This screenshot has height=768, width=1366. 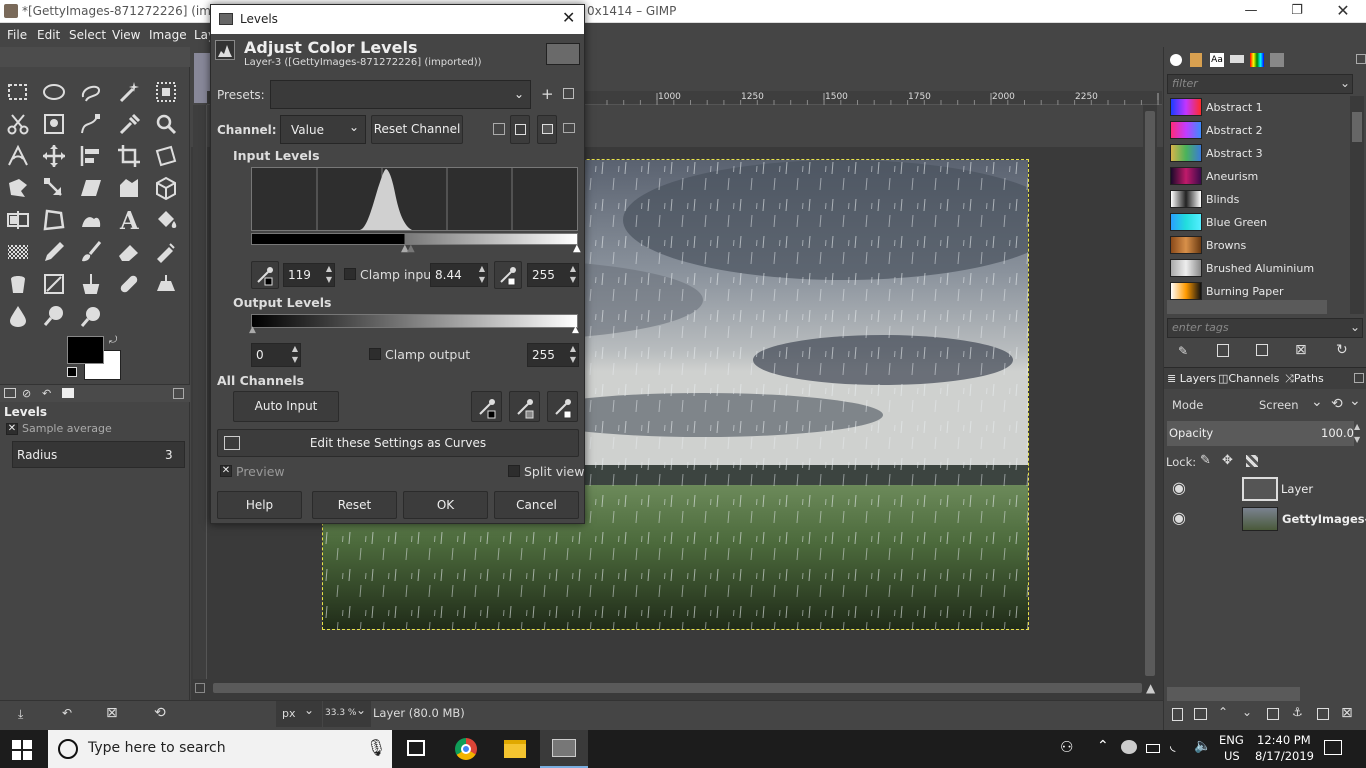 I want to click on gamma-spin-down-icon: ▼, so click(x=482, y=279).